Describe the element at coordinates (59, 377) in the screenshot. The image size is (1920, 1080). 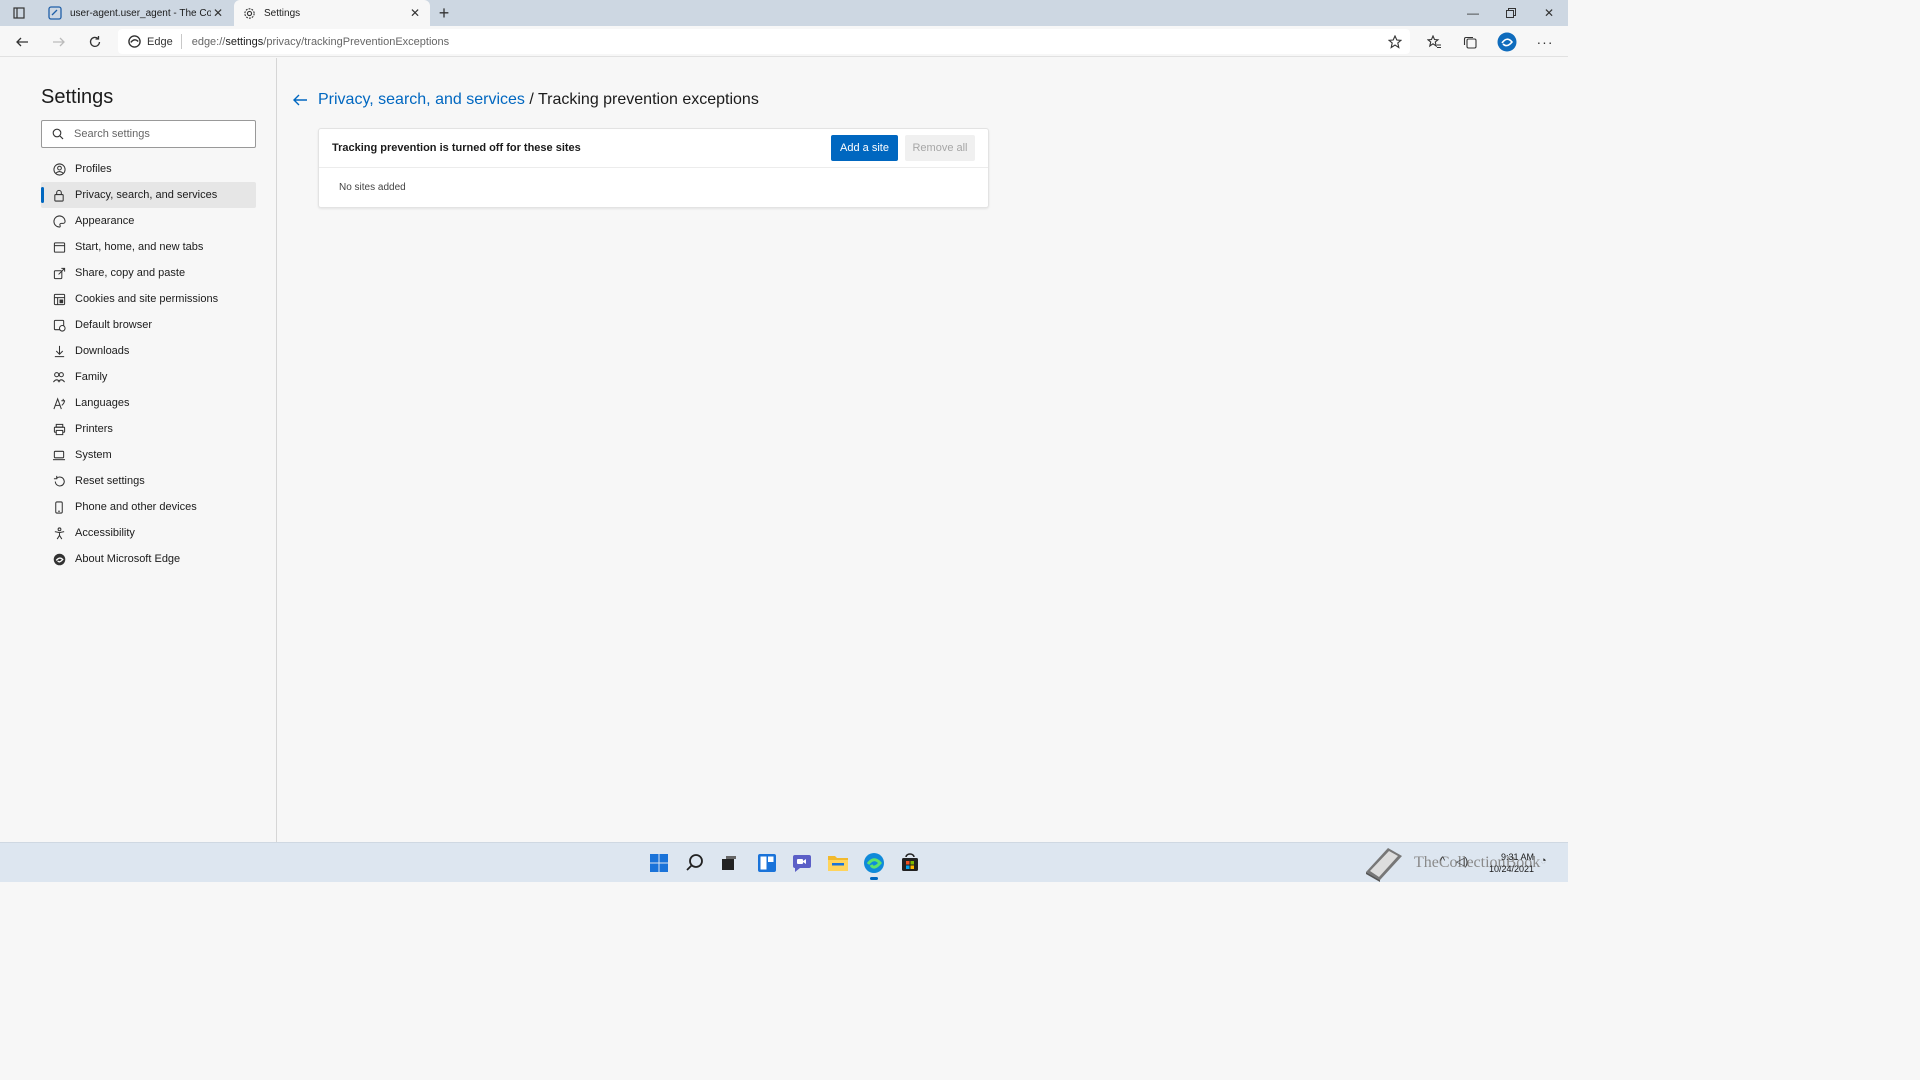
I see `family-icon` at that location.